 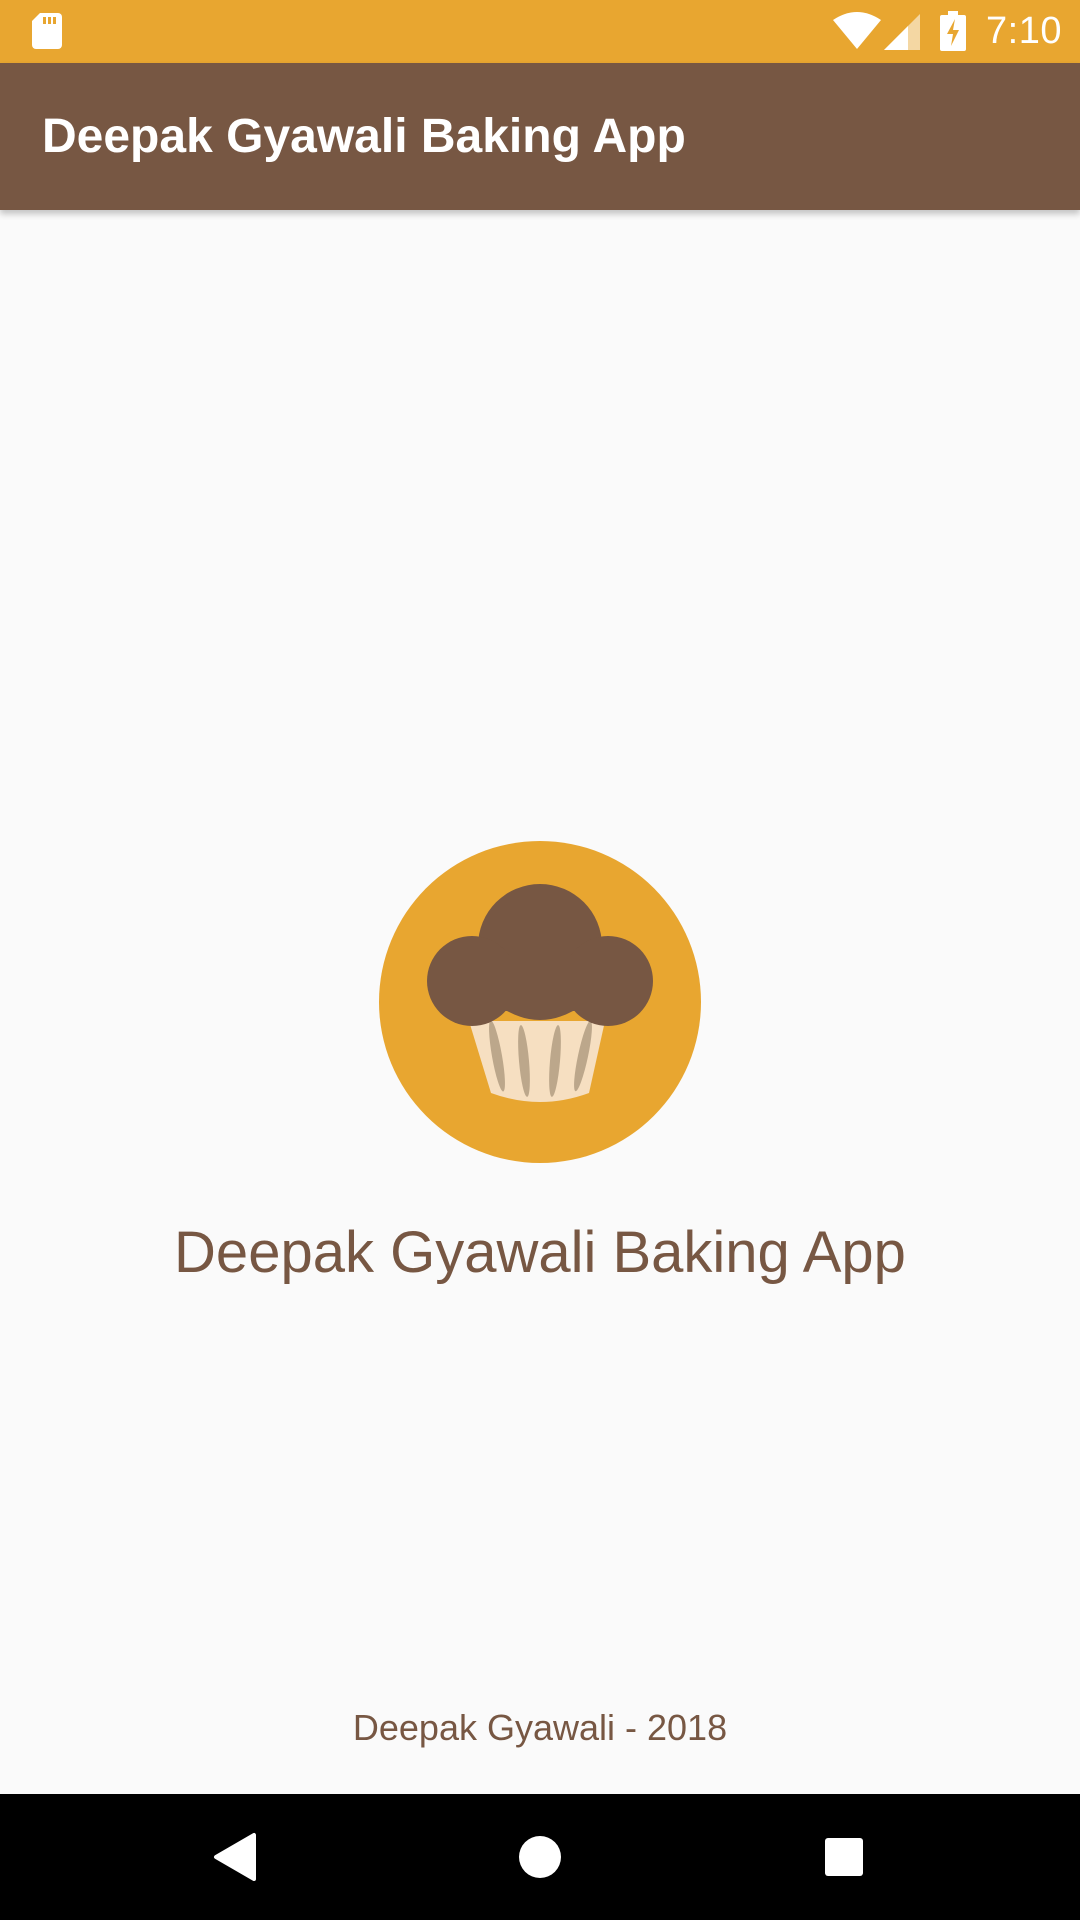 I want to click on app-bar: Deepak Gyawali Baking App, so click(x=540, y=136).